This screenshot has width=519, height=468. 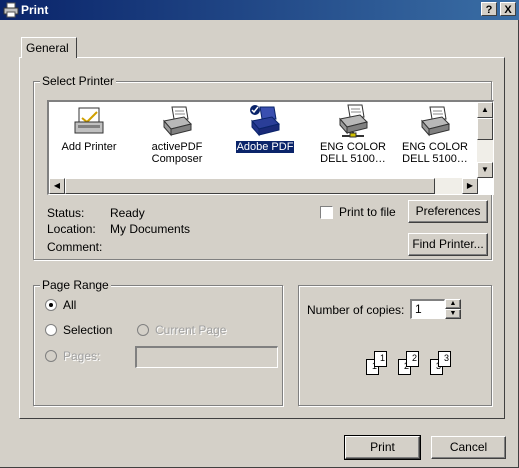 I want to click on scroll-left-arrow-icon: ◀, so click(x=57, y=186).